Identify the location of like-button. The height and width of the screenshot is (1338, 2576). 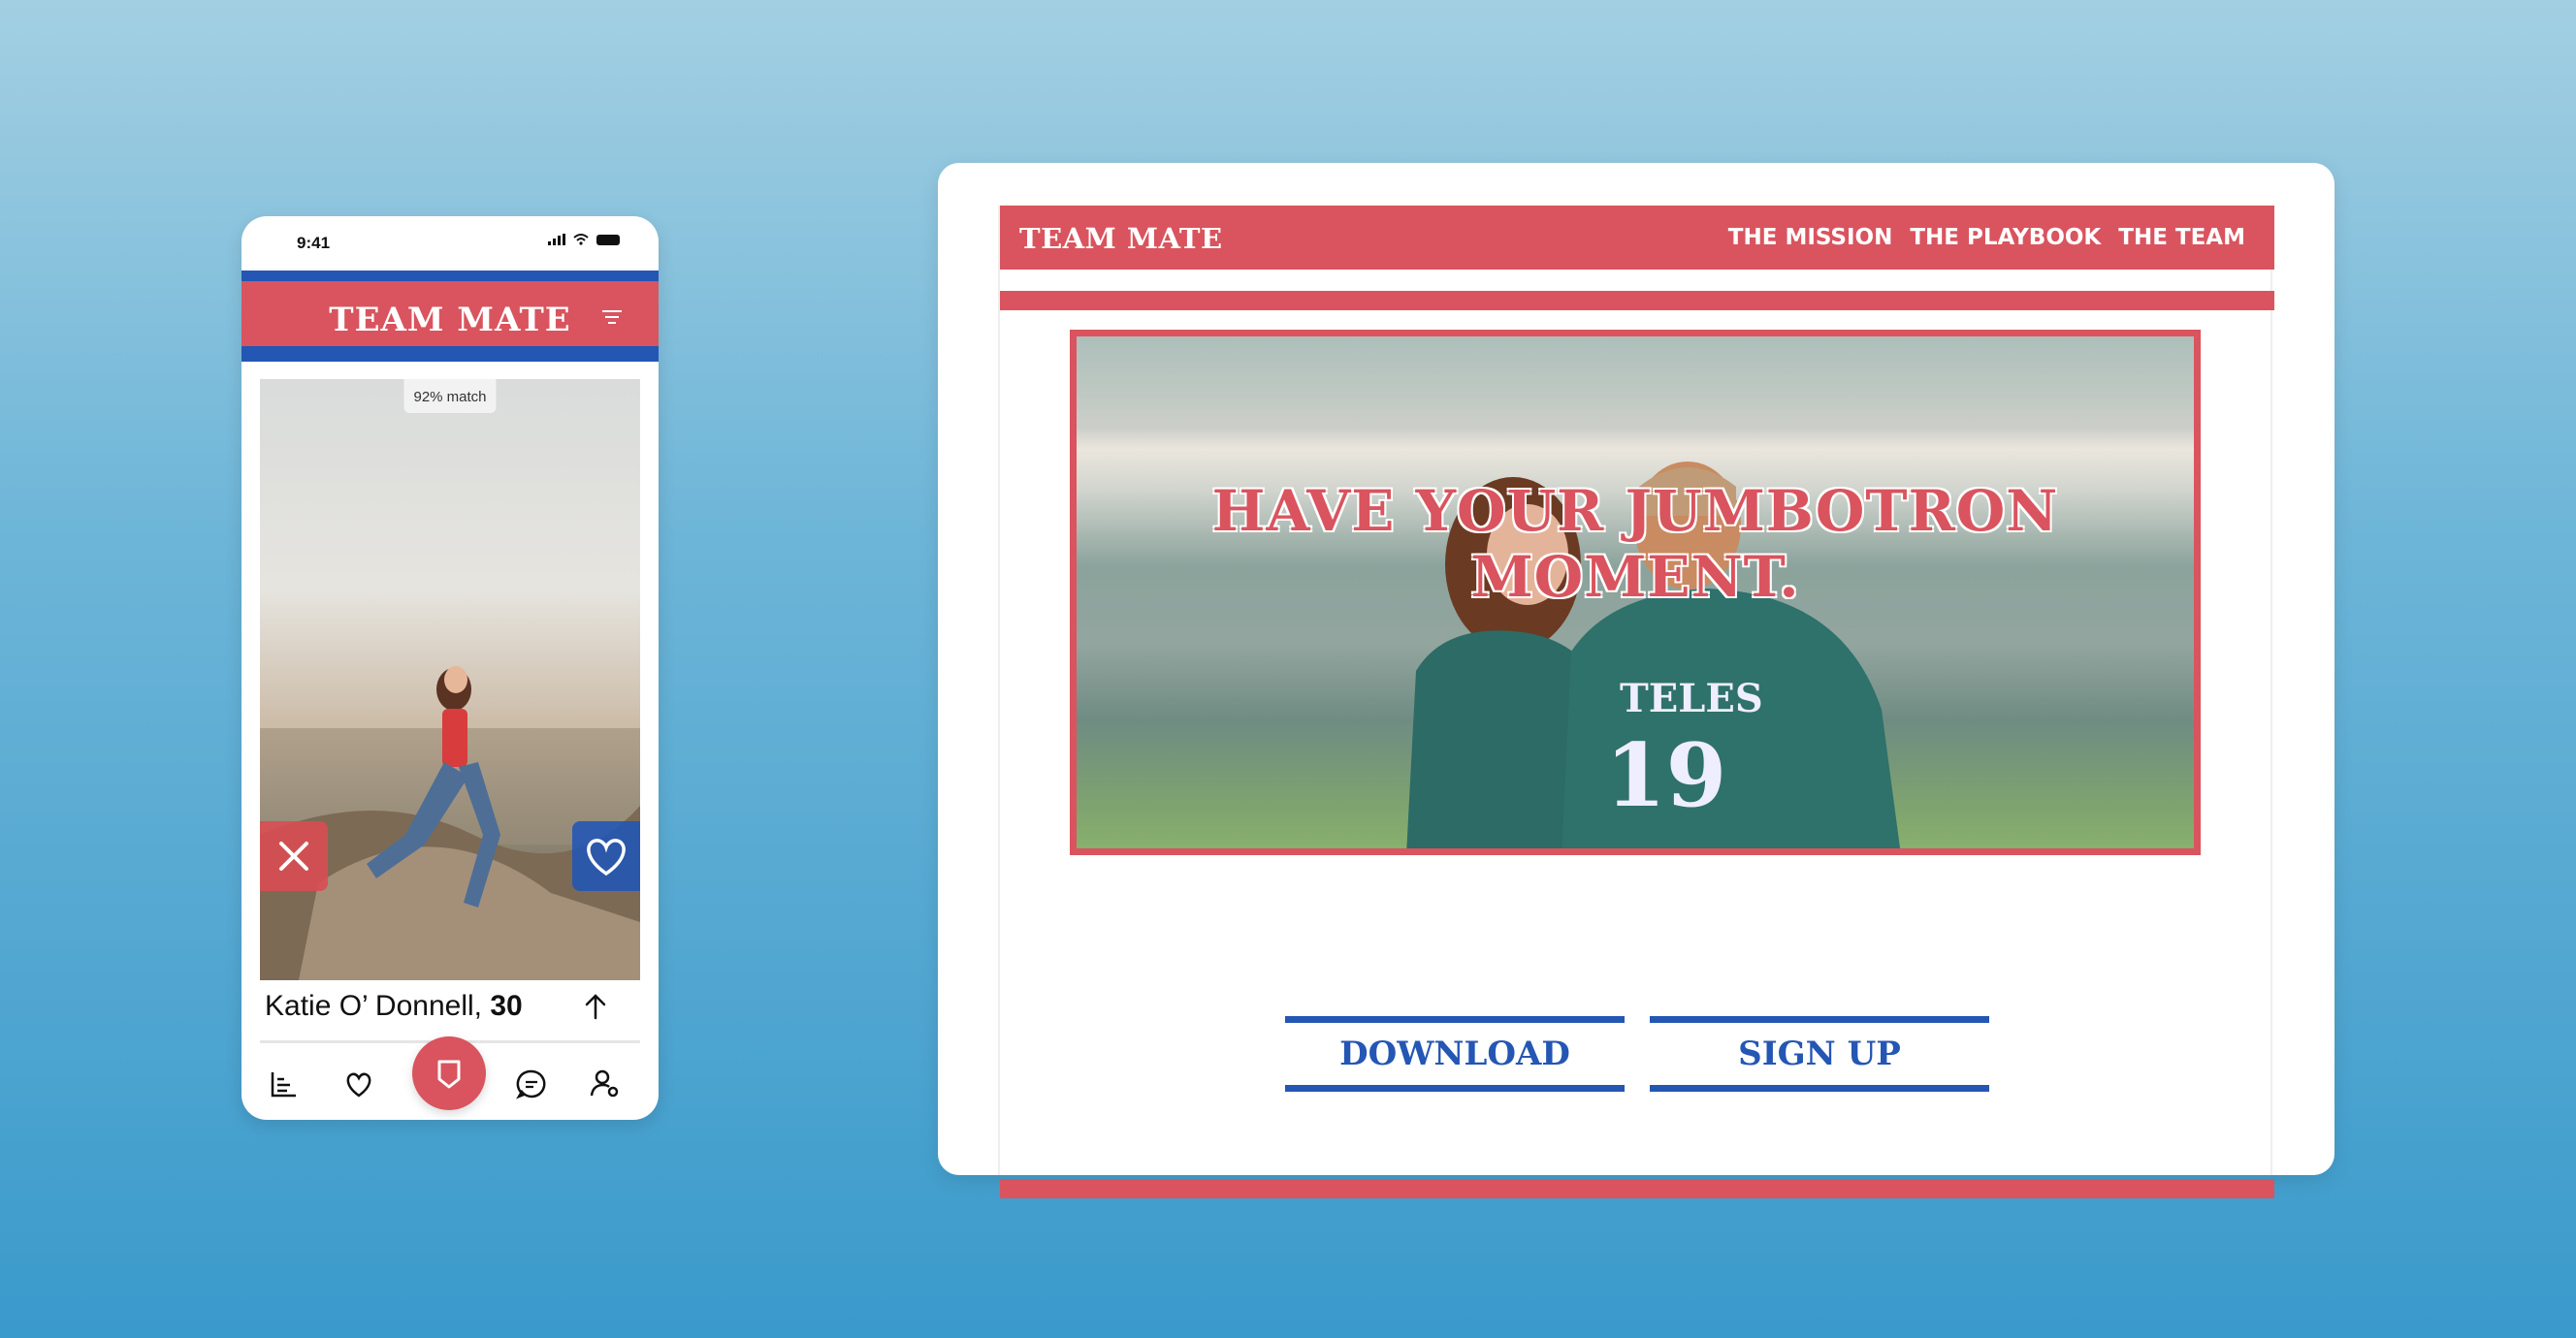
(606, 856).